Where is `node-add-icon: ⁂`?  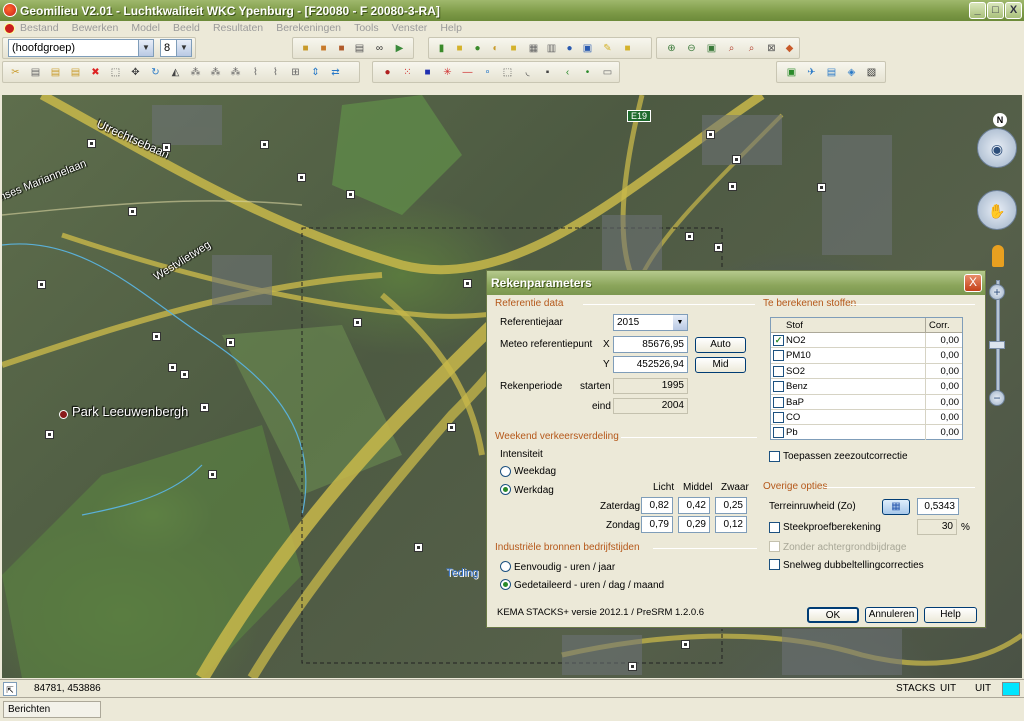 node-add-icon: ⁂ is located at coordinates (195, 72).